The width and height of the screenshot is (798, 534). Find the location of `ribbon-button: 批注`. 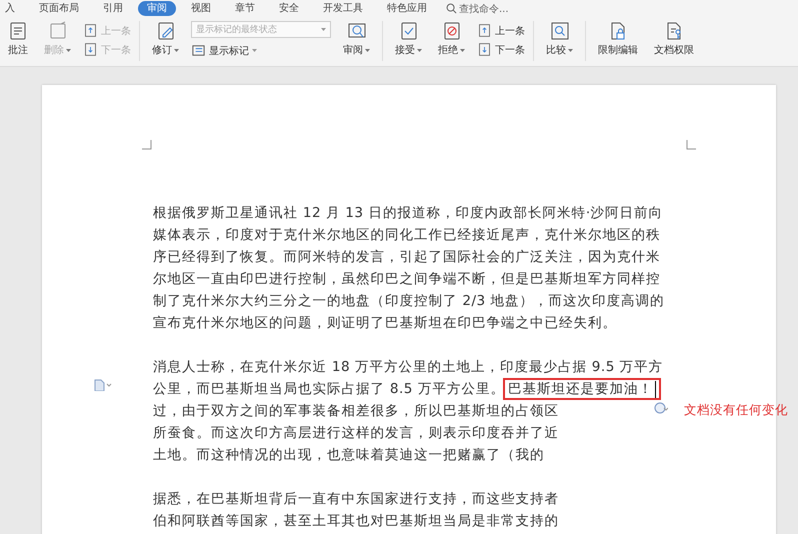

ribbon-button: 批注 is located at coordinates (18, 39).